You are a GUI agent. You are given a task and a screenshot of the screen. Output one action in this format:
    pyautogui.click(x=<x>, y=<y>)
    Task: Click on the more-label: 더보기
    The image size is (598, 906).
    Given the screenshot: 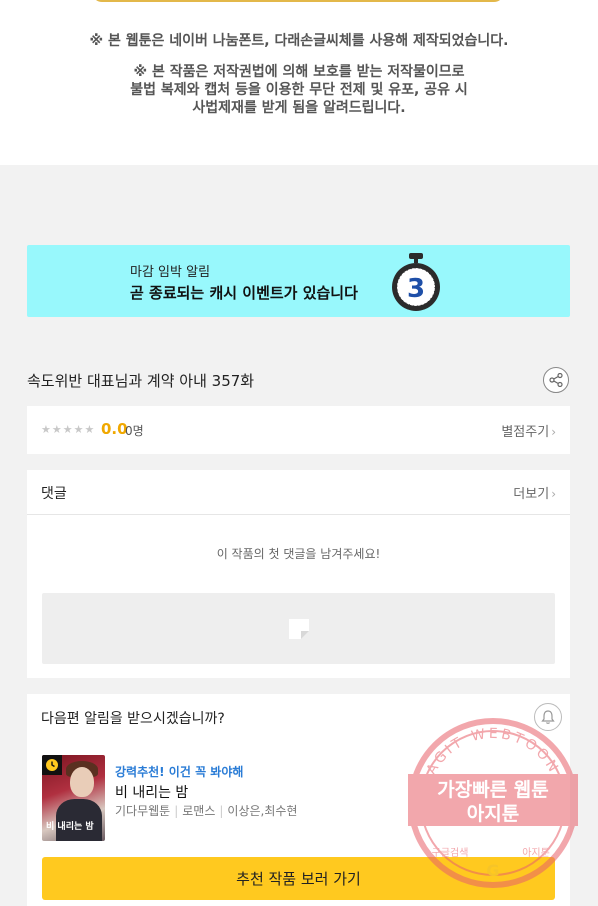 What is the action you would take?
    pyautogui.click(x=531, y=494)
    